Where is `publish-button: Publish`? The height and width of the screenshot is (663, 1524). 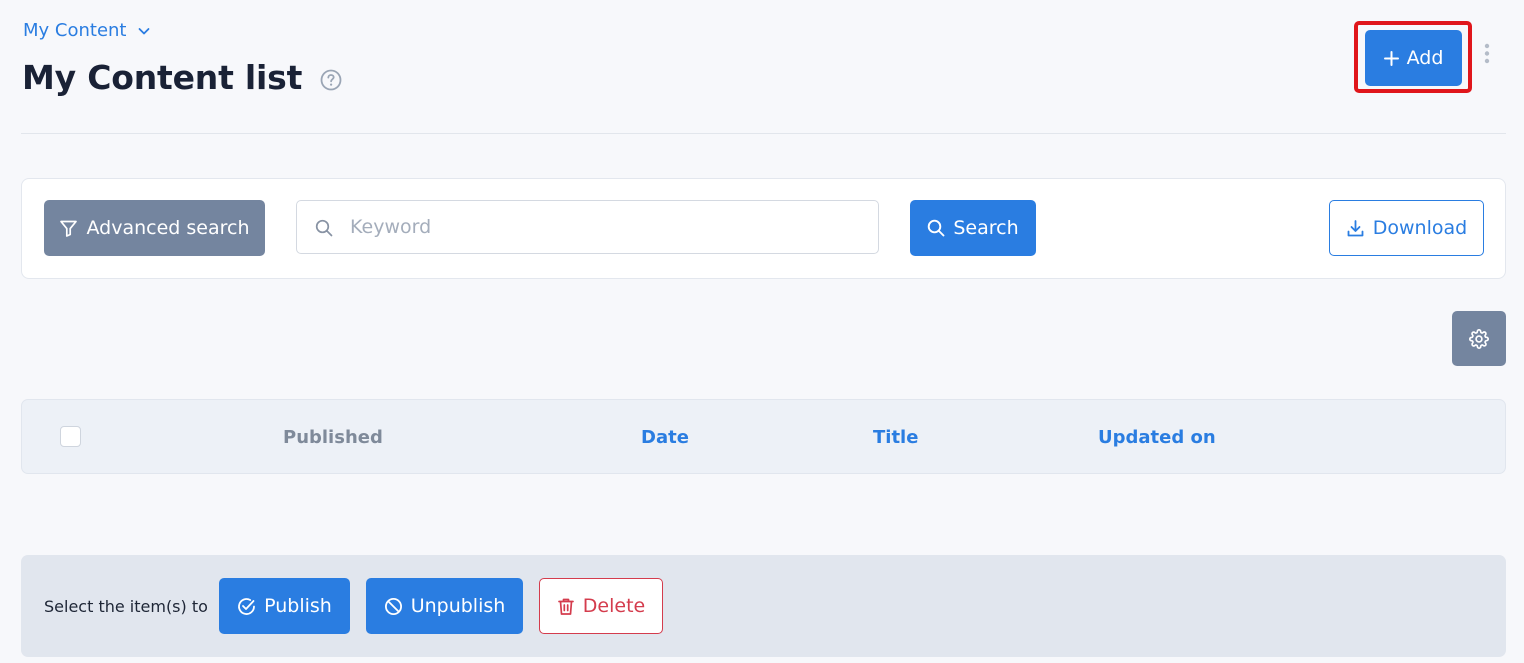 publish-button: Publish is located at coordinates (284, 606).